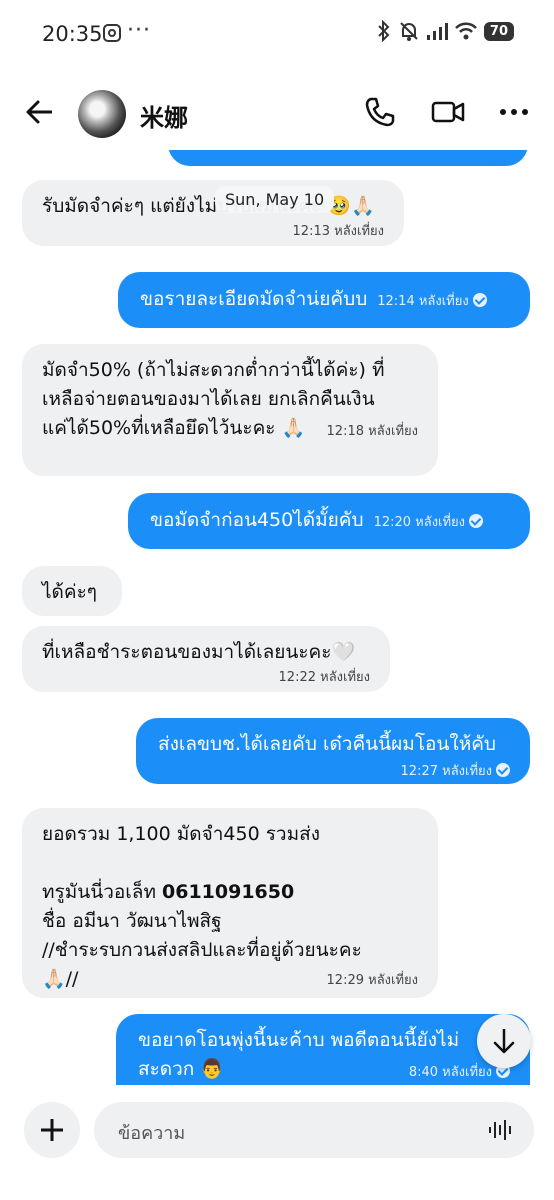  What do you see at coordinates (277, 112) in the screenshot?
I see `chat-header: 米娜` at bounding box center [277, 112].